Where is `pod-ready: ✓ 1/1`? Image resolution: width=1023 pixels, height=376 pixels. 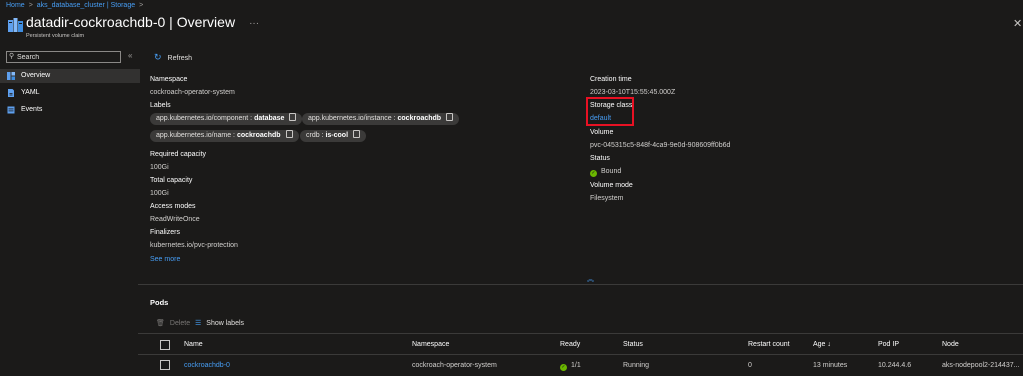 pod-ready: ✓ 1/1 is located at coordinates (570, 366).